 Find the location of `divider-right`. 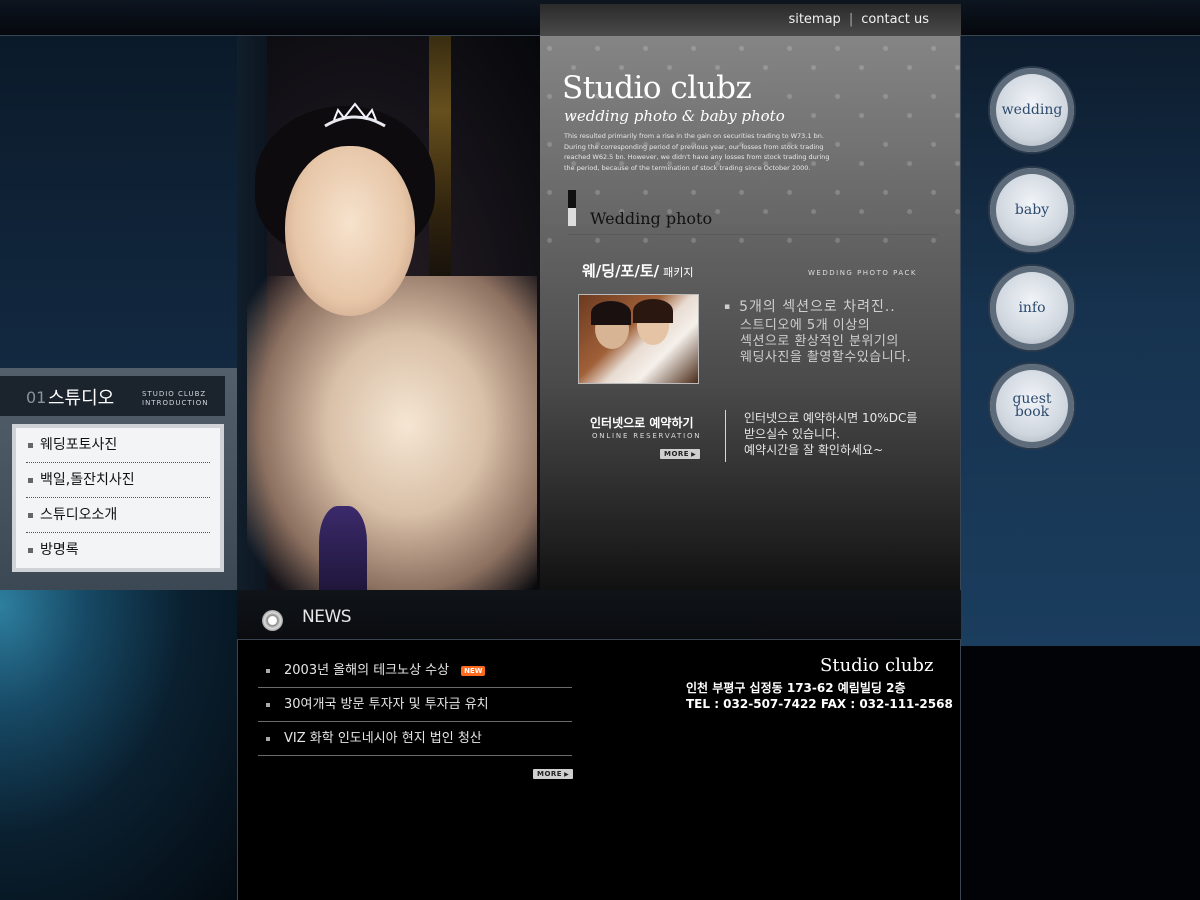

divider-right is located at coordinates (960, 468).